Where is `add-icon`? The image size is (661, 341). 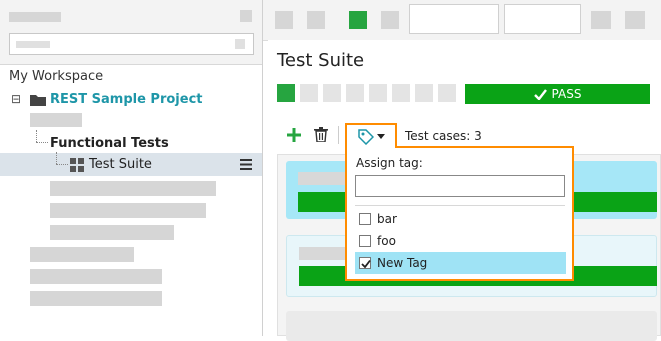 add-icon is located at coordinates (294, 135).